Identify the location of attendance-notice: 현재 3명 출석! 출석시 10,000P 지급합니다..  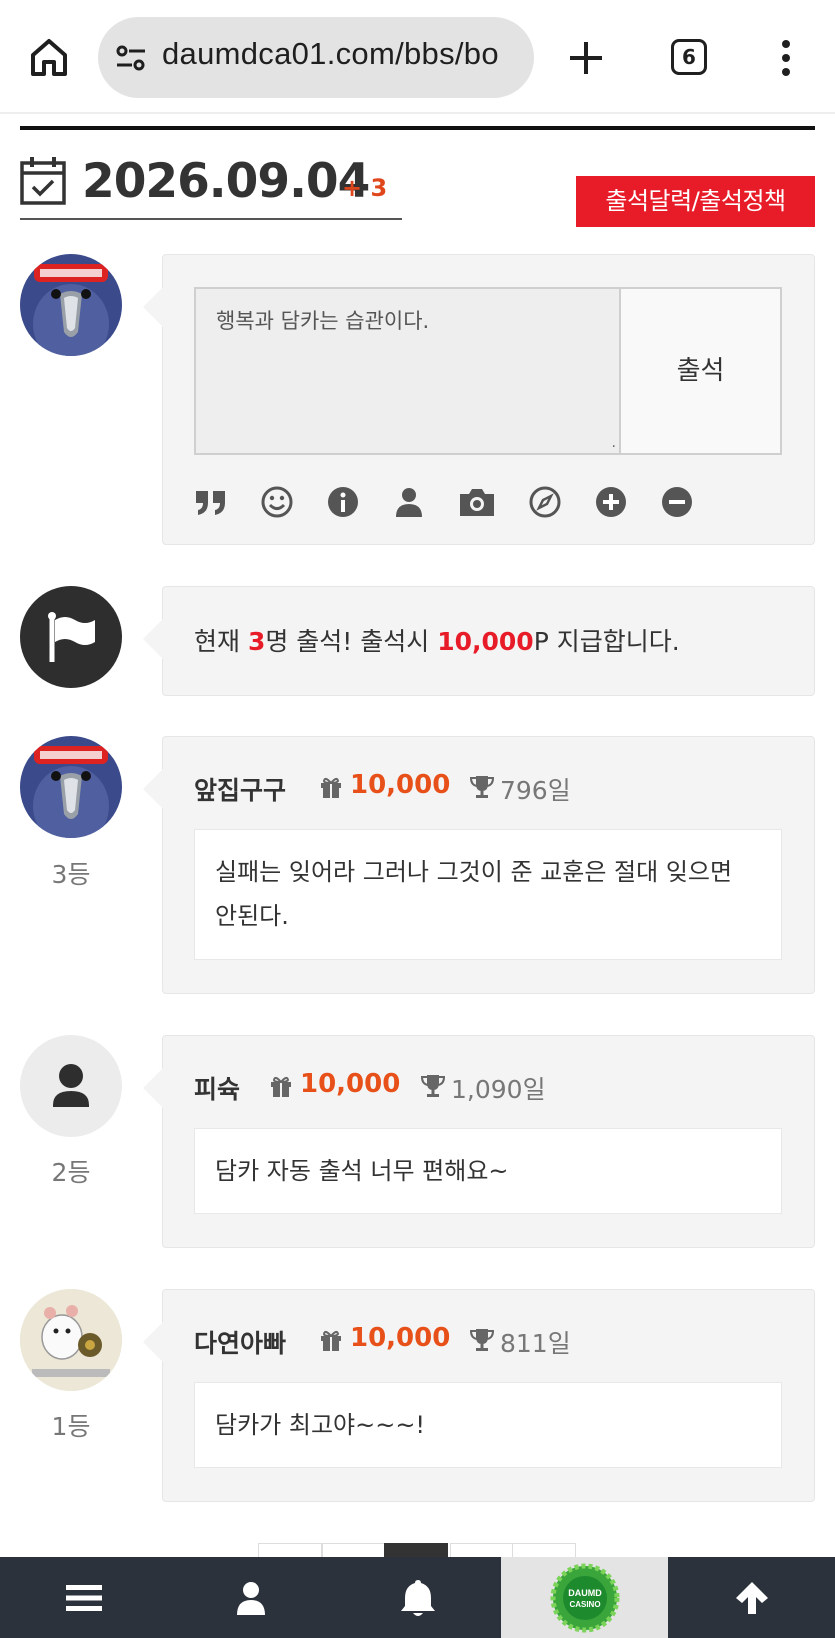
(479, 641).